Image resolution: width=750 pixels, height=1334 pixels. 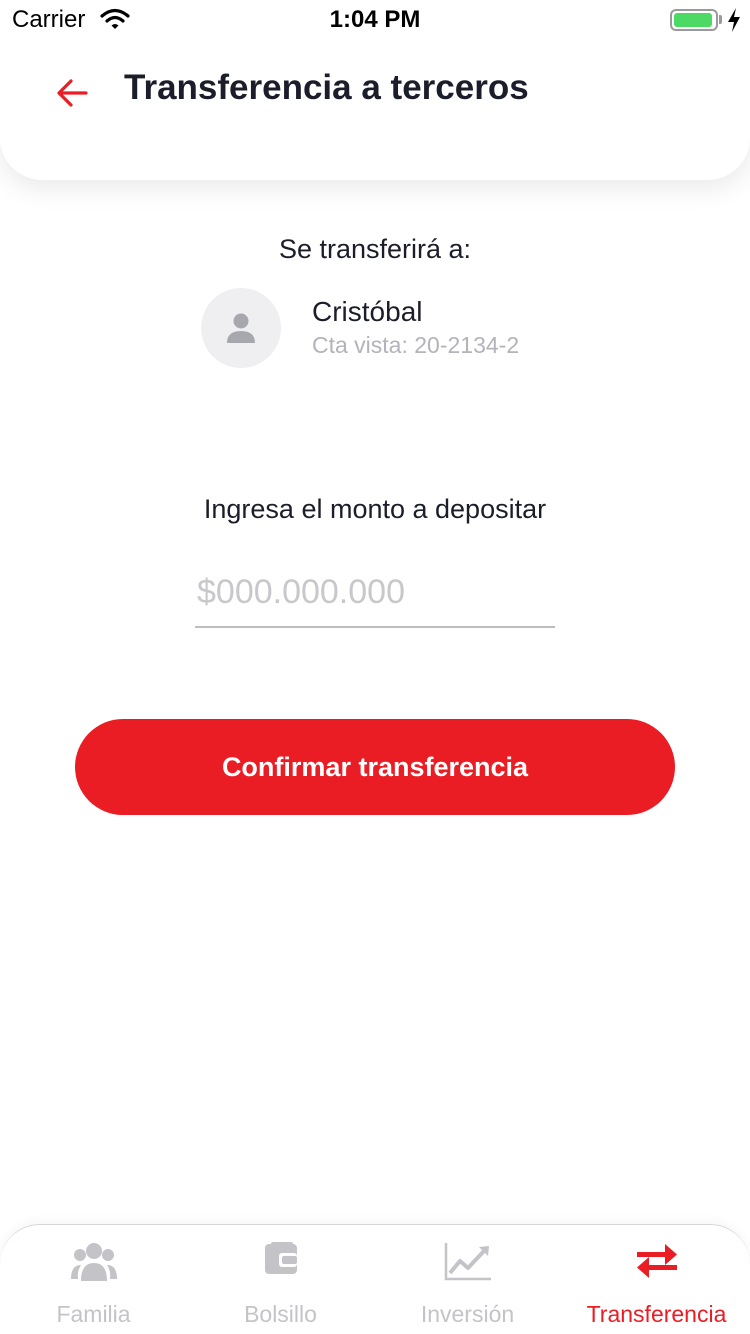 I want to click on tab-bar: Familia Bolsillo Inversión Transferencia, so click(x=375, y=1279).